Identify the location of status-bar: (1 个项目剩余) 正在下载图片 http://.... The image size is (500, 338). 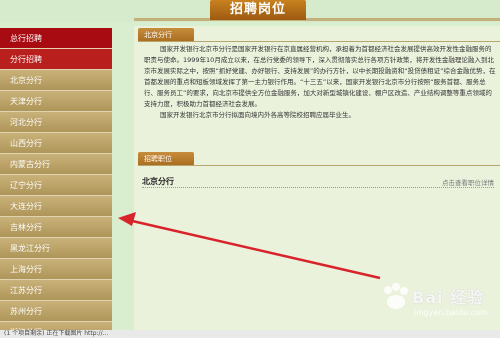
(250, 334).